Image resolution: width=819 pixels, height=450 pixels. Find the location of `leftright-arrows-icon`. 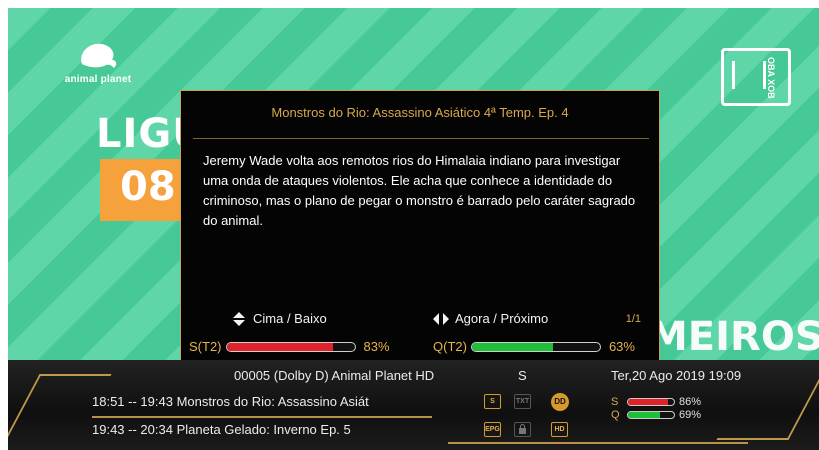

leftright-arrows-icon is located at coordinates (441, 318).